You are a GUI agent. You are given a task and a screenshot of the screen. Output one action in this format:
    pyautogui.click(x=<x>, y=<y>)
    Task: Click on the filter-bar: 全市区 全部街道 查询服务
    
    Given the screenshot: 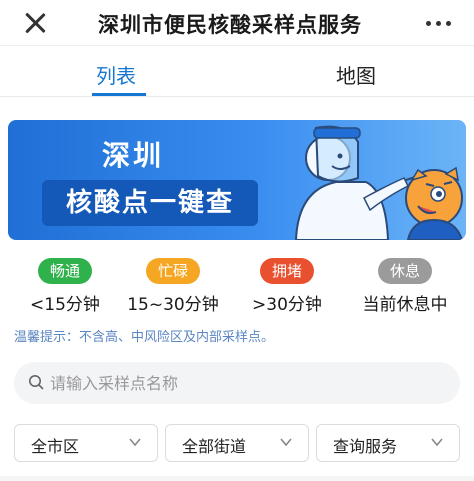 What is the action you would take?
    pyautogui.click(x=237, y=444)
    